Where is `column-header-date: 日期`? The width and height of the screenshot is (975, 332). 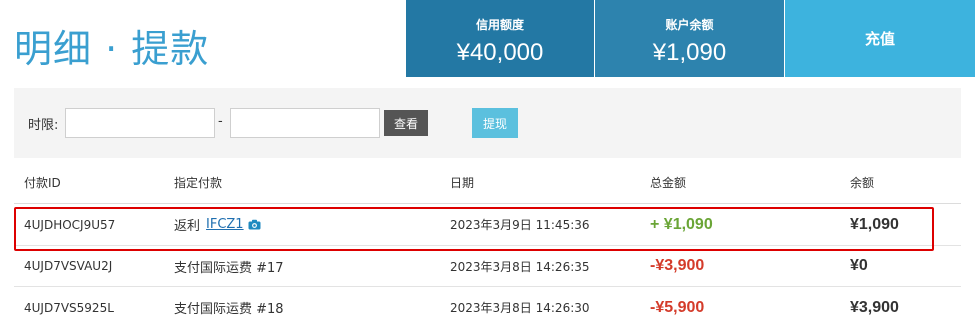
column-header-date: 日期 is located at coordinates (462, 183).